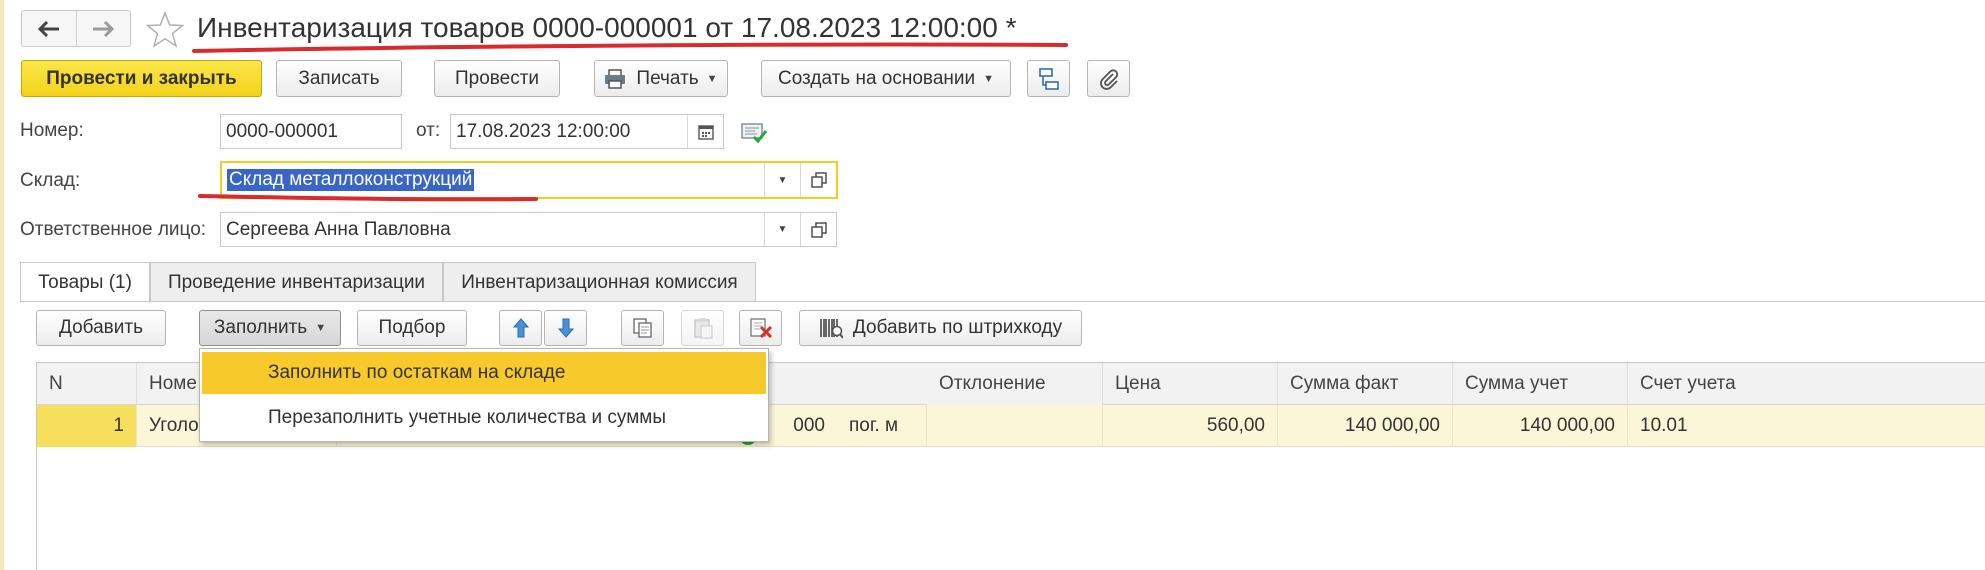 This screenshot has width=1985, height=570. I want to click on delete-icon, so click(760, 328).